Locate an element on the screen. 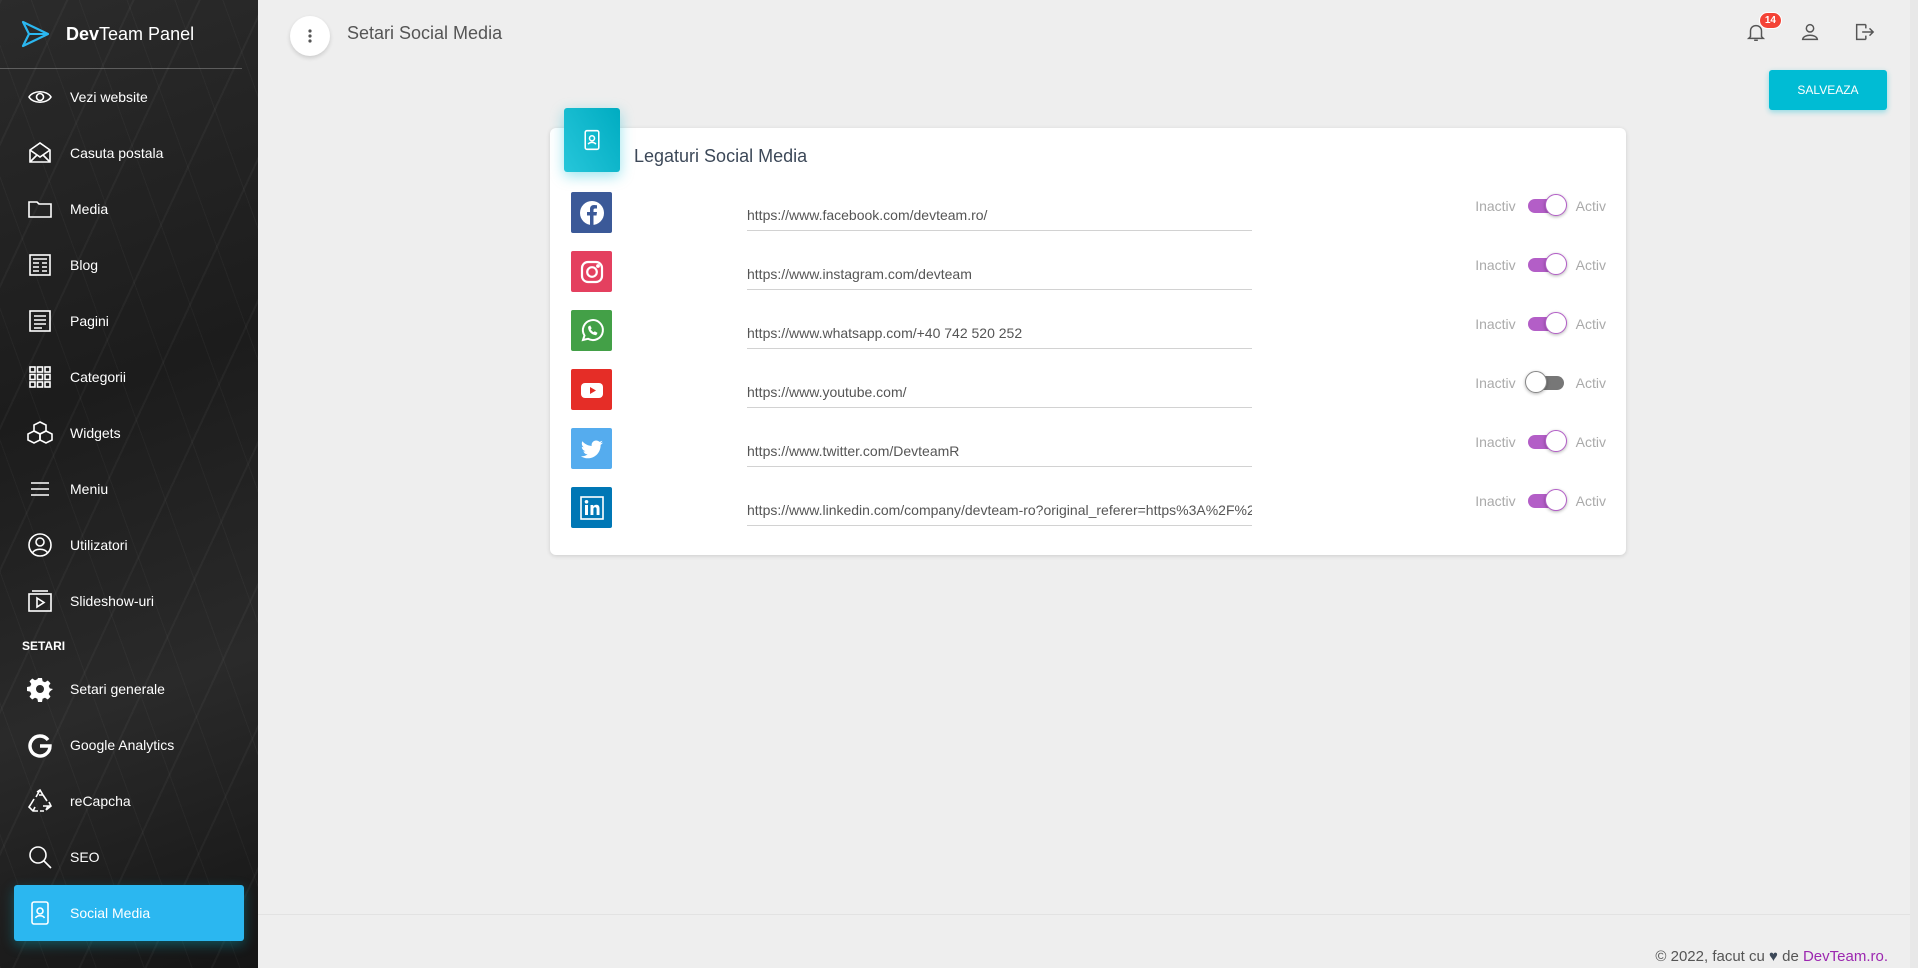  sidebar-item-meniu: Meniu is located at coordinates (129, 489).